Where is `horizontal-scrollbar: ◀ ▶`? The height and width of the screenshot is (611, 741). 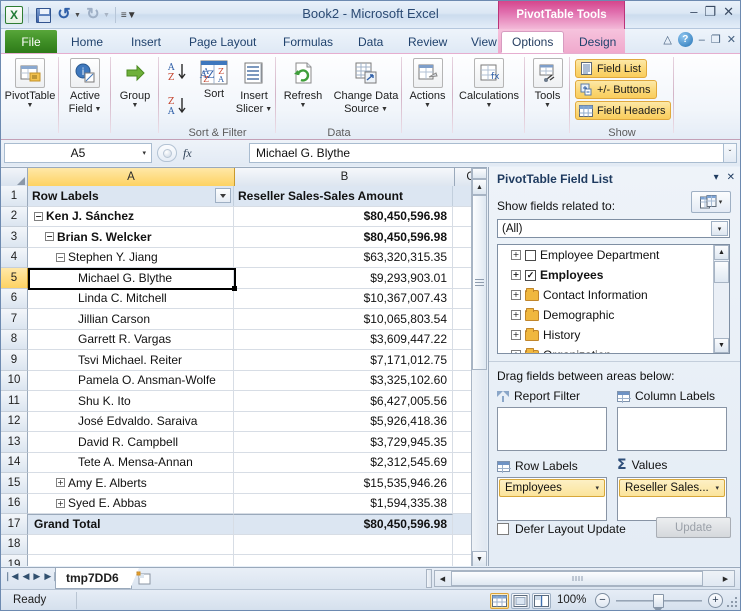 horizontal-scrollbar: ◀ ▶ is located at coordinates (584, 578).